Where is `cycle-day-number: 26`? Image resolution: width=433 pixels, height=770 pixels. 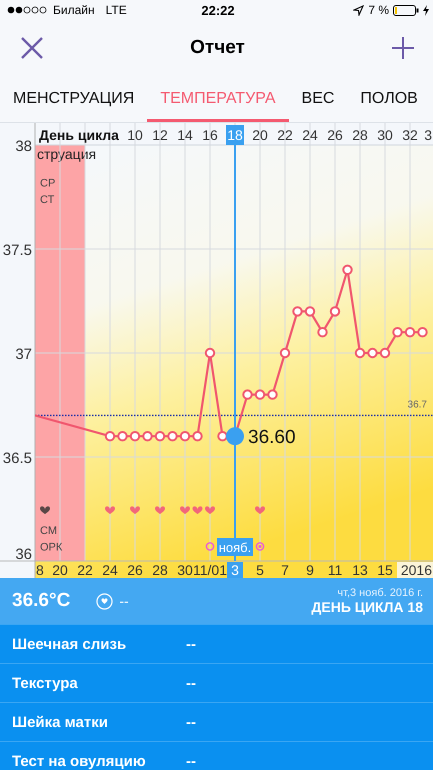 cycle-day-number: 26 is located at coordinates (335, 135).